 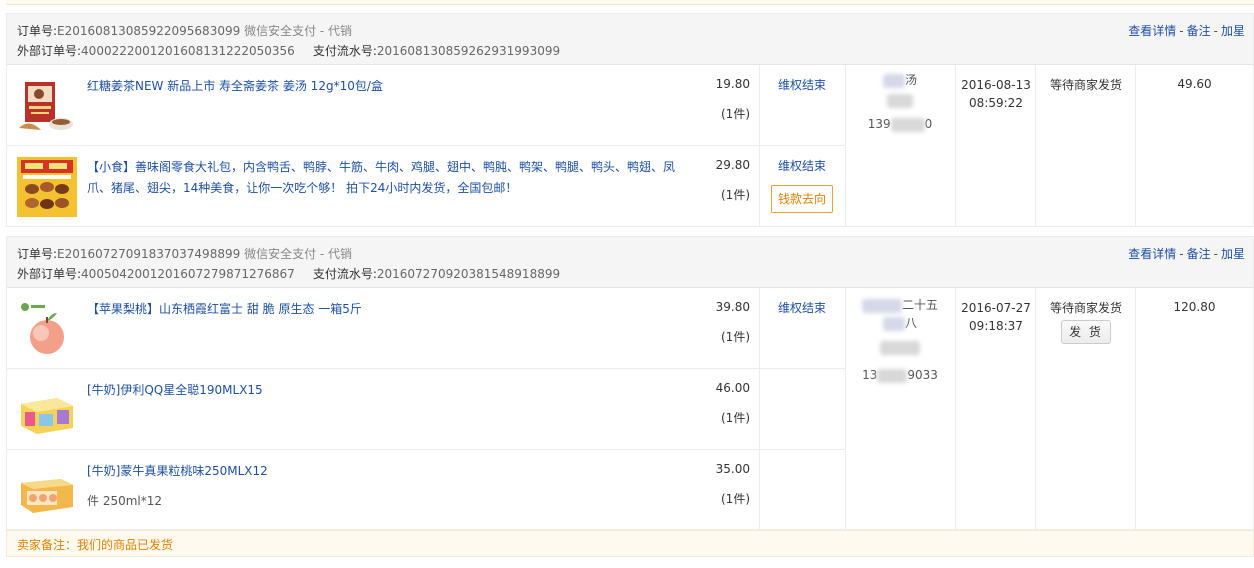 What do you see at coordinates (468, 51) in the screenshot?
I see `payment-flow-number: 2016081308592629319930​99` at bounding box center [468, 51].